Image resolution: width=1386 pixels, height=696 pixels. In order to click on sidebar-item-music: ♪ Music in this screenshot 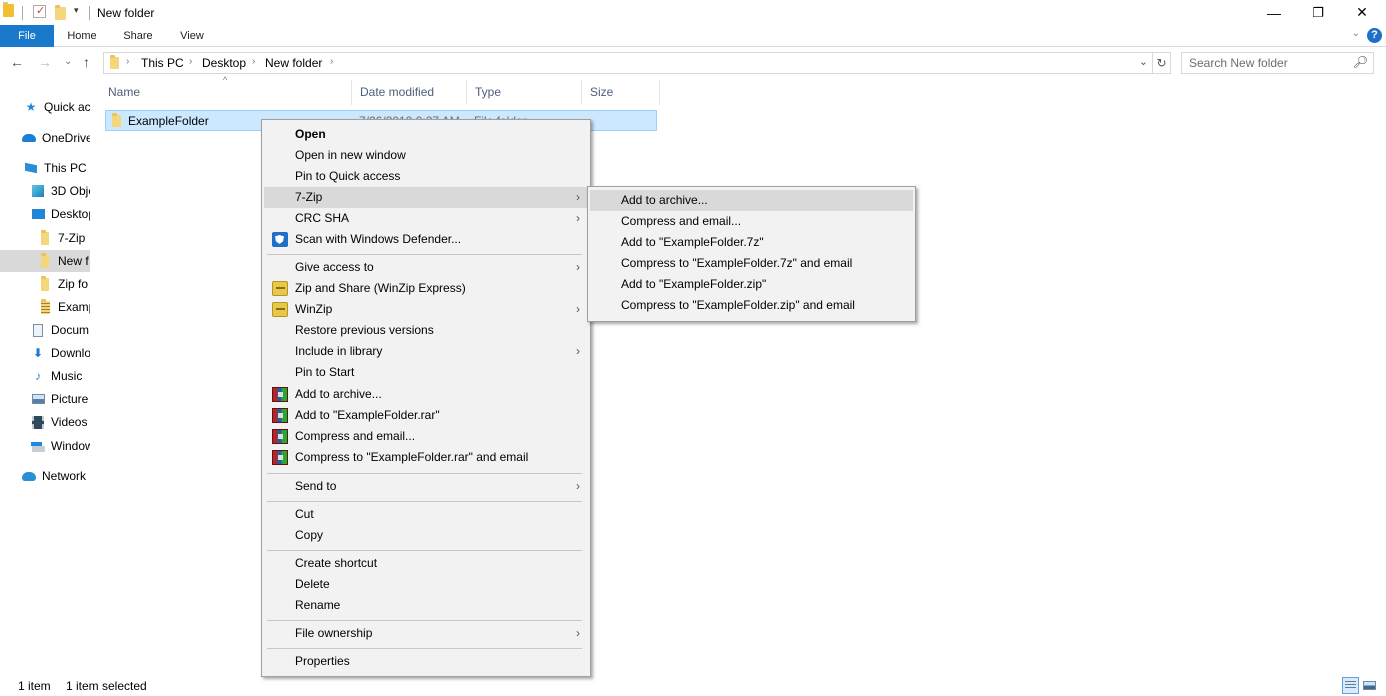, I will do `click(45, 376)`.